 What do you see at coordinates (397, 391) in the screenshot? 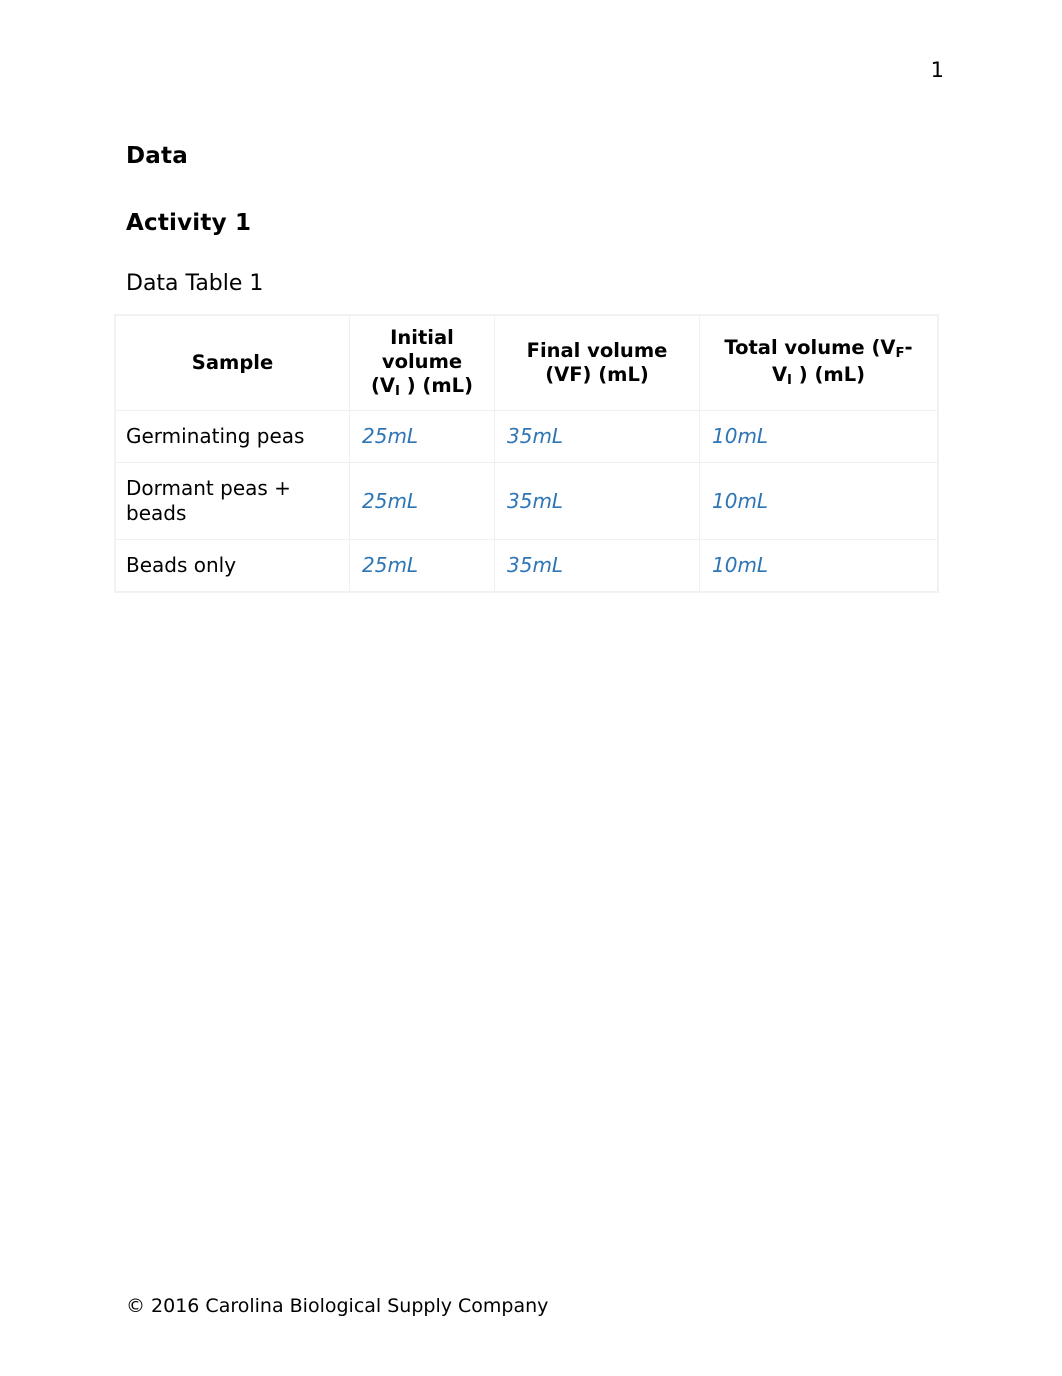
I see `initial-volume-subscript: I` at bounding box center [397, 391].